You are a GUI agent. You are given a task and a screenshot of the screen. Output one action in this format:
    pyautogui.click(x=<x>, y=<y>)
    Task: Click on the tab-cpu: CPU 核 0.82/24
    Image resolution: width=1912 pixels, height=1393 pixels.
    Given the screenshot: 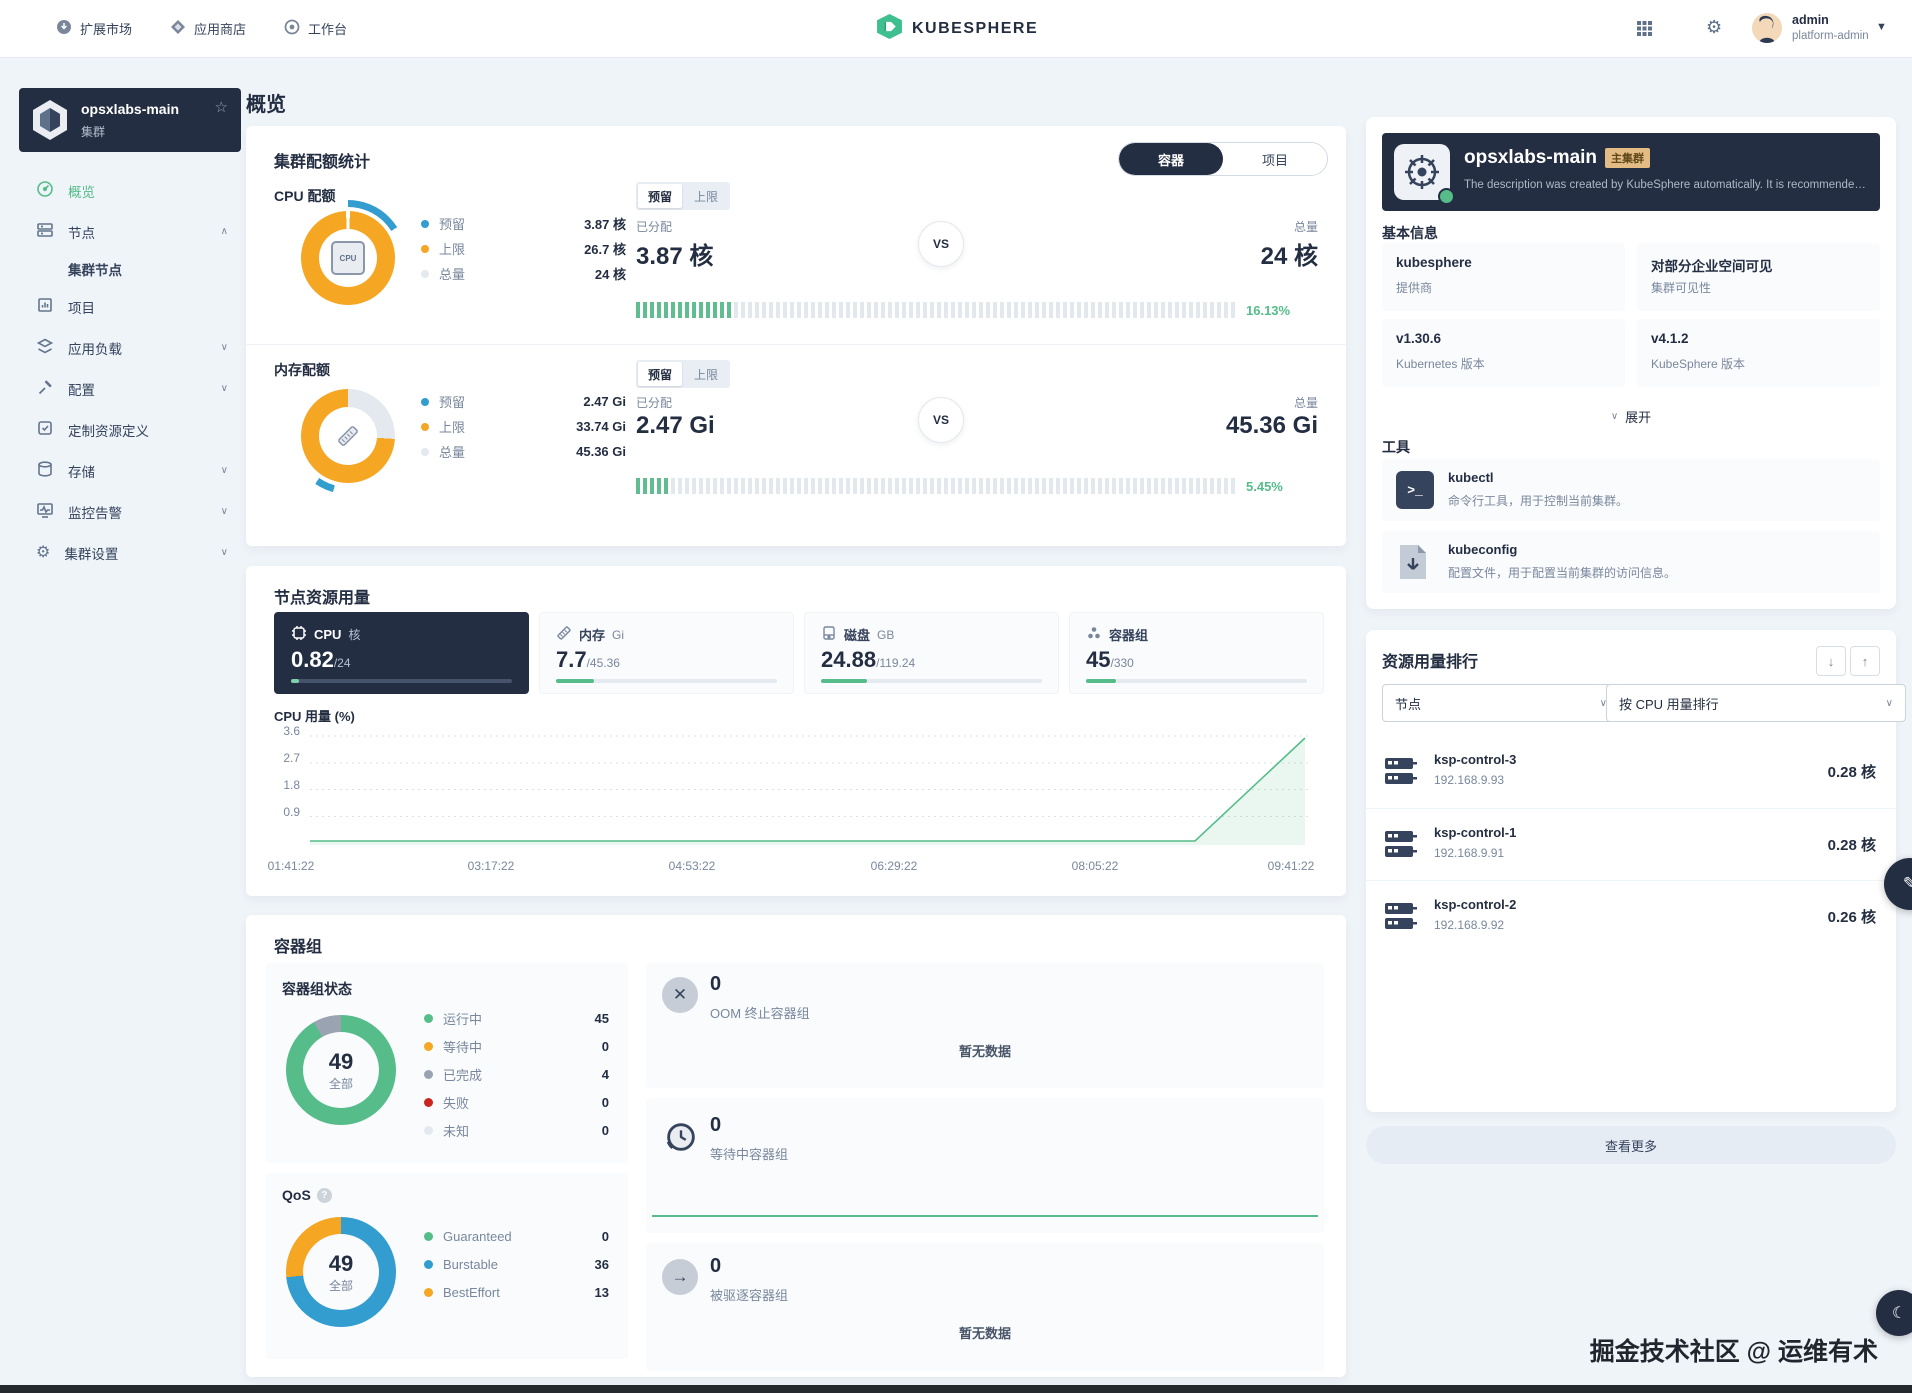 What is the action you would take?
    pyautogui.click(x=401, y=653)
    